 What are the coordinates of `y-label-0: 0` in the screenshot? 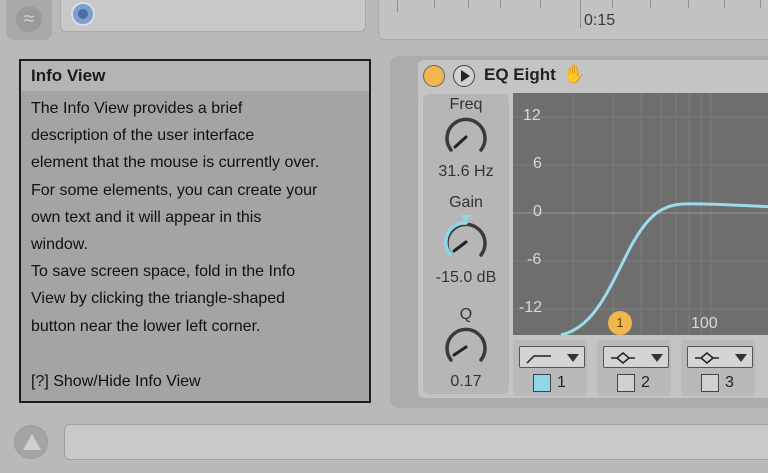 It's located at (537, 211).